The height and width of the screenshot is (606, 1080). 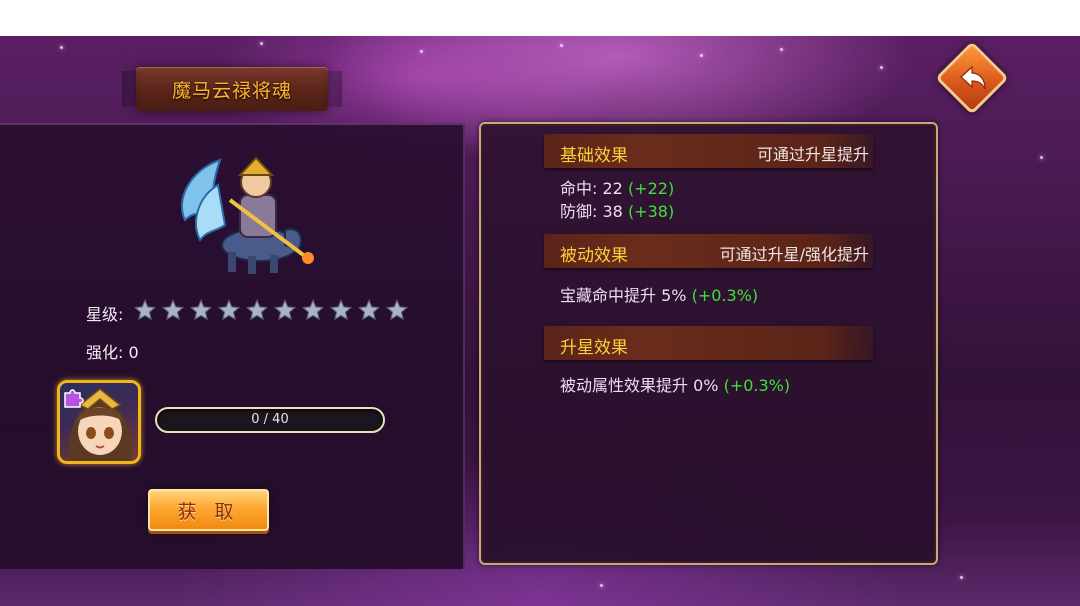 What do you see at coordinates (247, 215) in the screenshot?
I see `hero-figure-image` at bounding box center [247, 215].